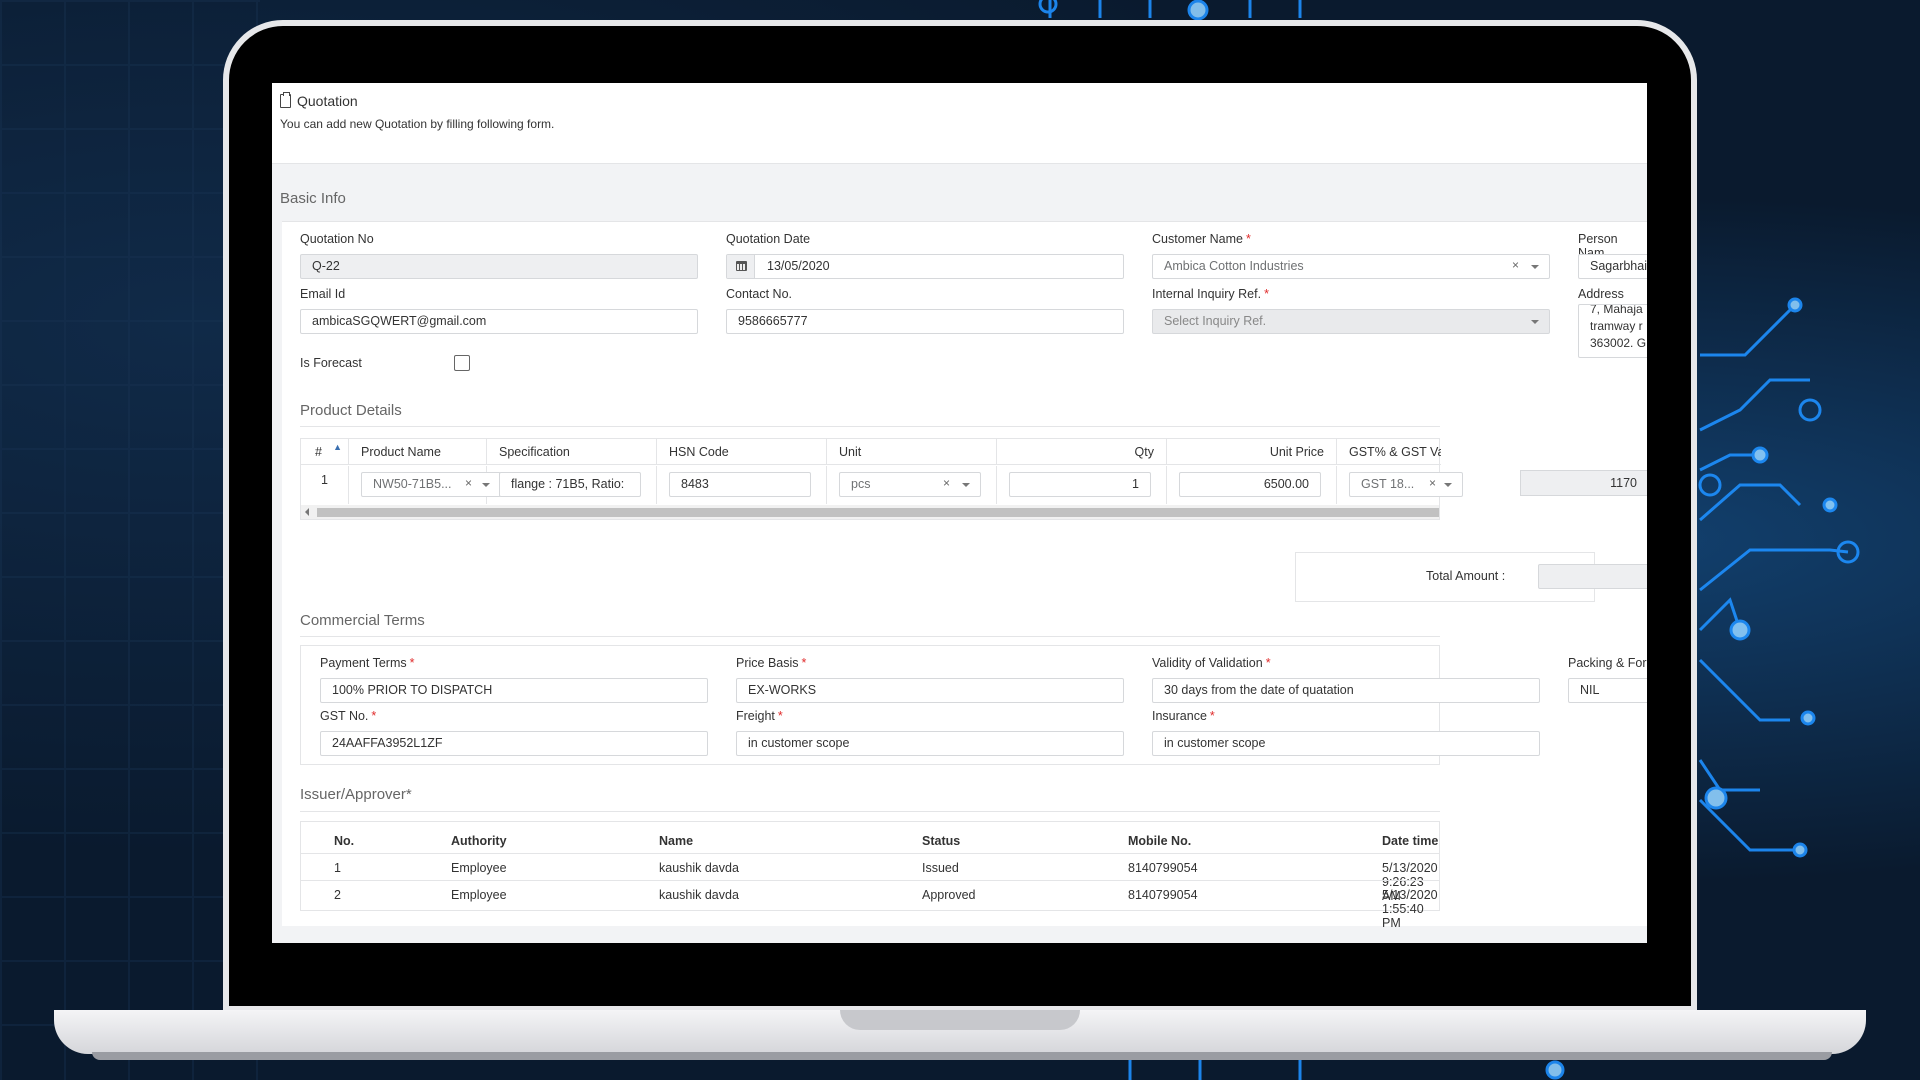 Image resolution: width=1920 pixels, height=1080 pixels. I want to click on qty-input: 1, so click(1080, 484).